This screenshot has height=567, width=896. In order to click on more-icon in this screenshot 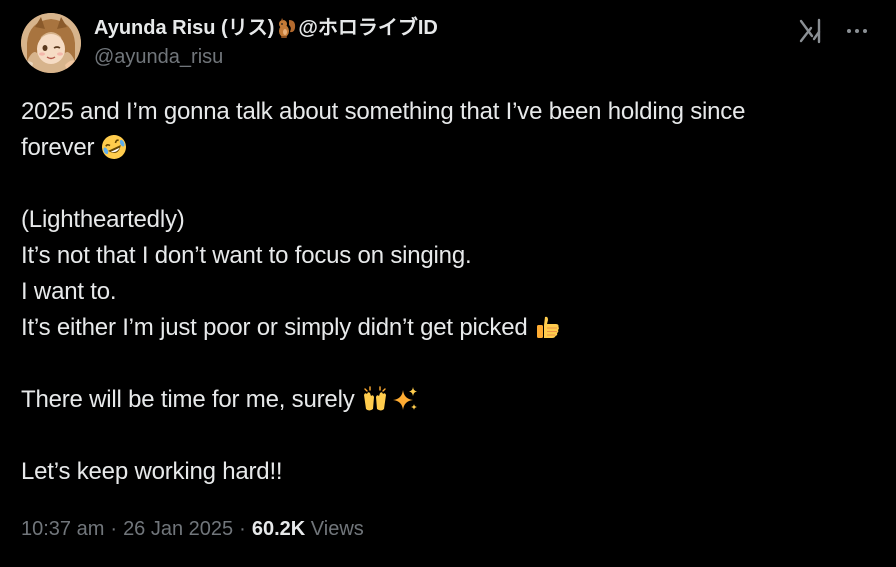, I will do `click(857, 31)`.